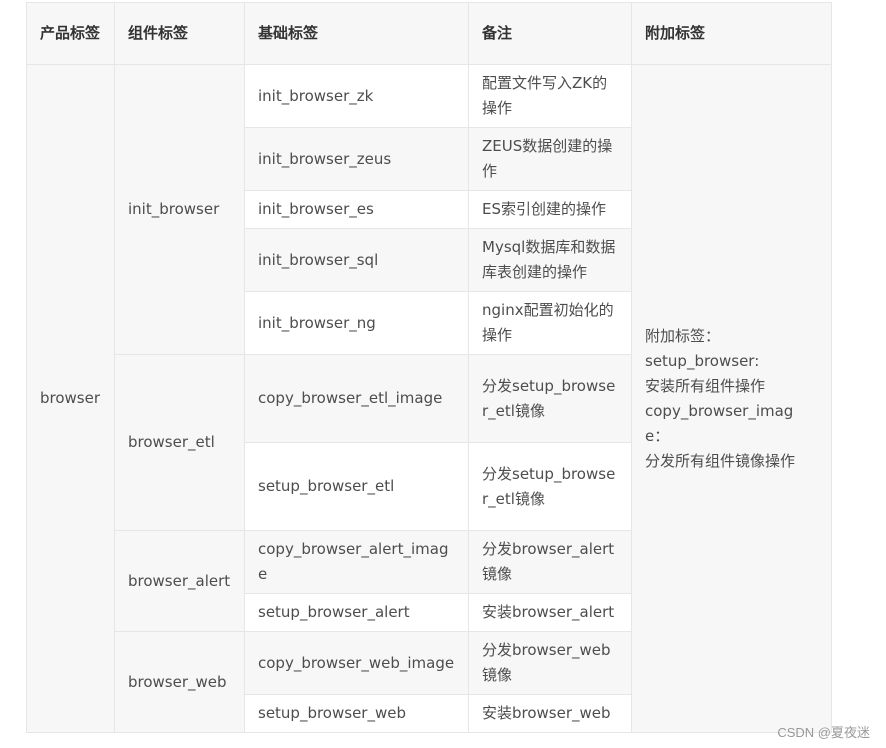 The image size is (886, 748). What do you see at coordinates (683, 335) in the screenshot?
I see `extra-line: 附加标签：` at bounding box center [683, 335].